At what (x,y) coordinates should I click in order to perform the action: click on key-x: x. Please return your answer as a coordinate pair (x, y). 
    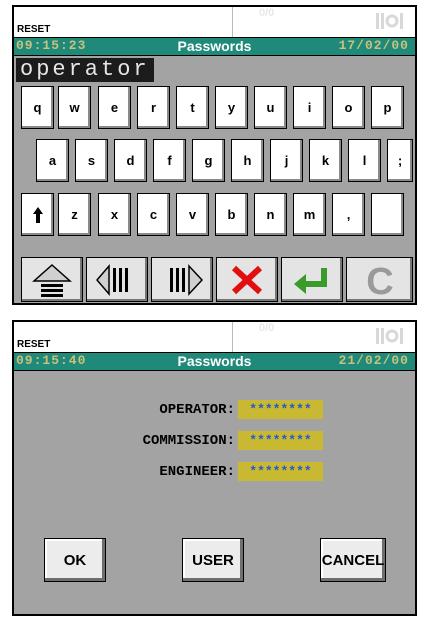
    Looking at the image, I should click on (114, 214).